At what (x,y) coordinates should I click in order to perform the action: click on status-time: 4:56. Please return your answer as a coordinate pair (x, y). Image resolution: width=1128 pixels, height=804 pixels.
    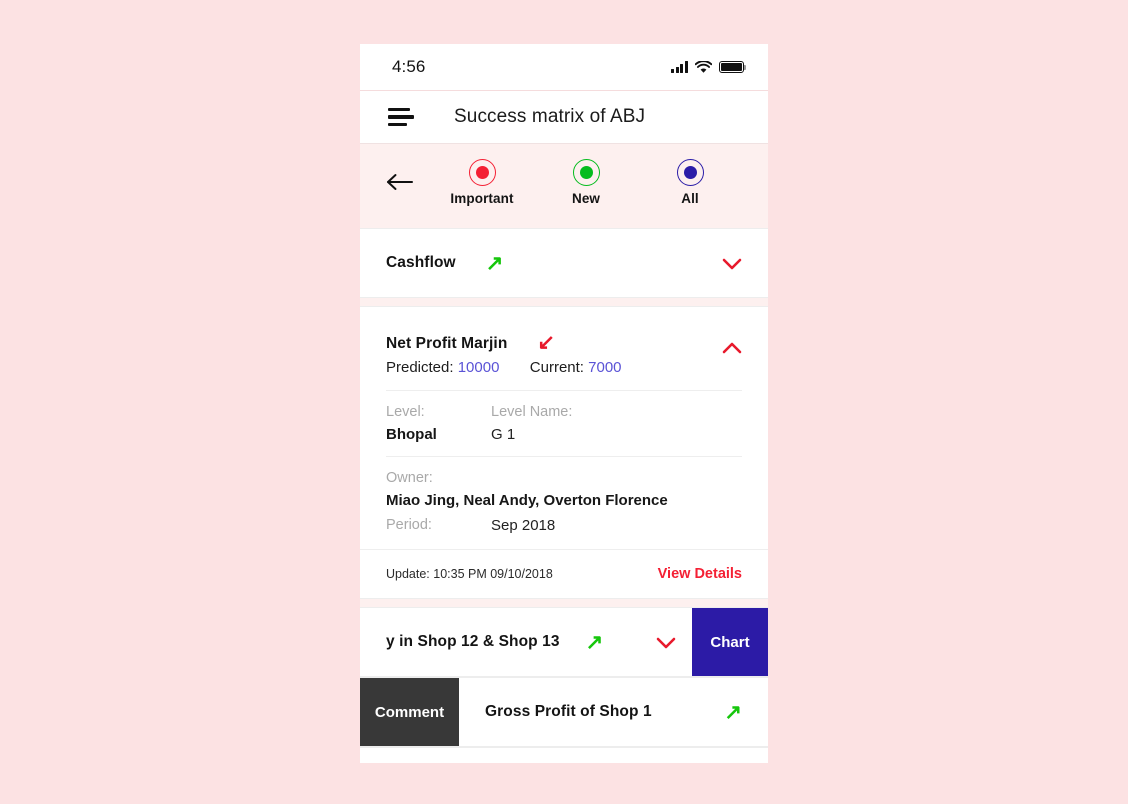
    Looking at the image, I should click on (409, 66).